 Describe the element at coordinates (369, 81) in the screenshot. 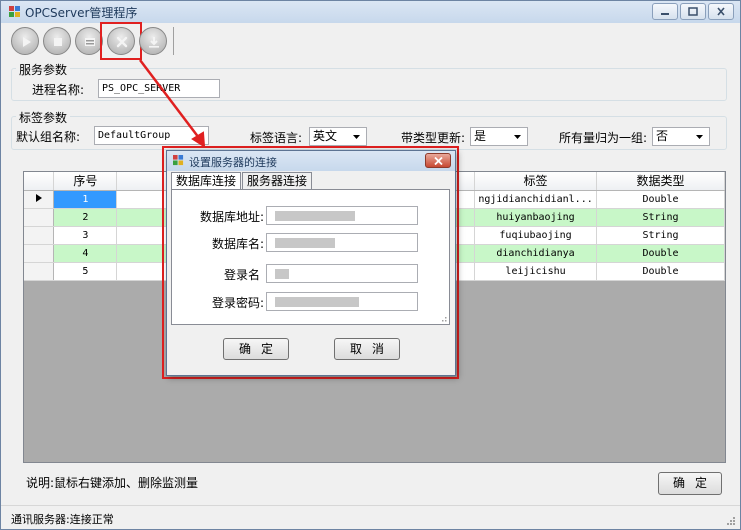

I see `service-params-group: 服务参数 进程名称: PS_OPC_SERVER` at that location.